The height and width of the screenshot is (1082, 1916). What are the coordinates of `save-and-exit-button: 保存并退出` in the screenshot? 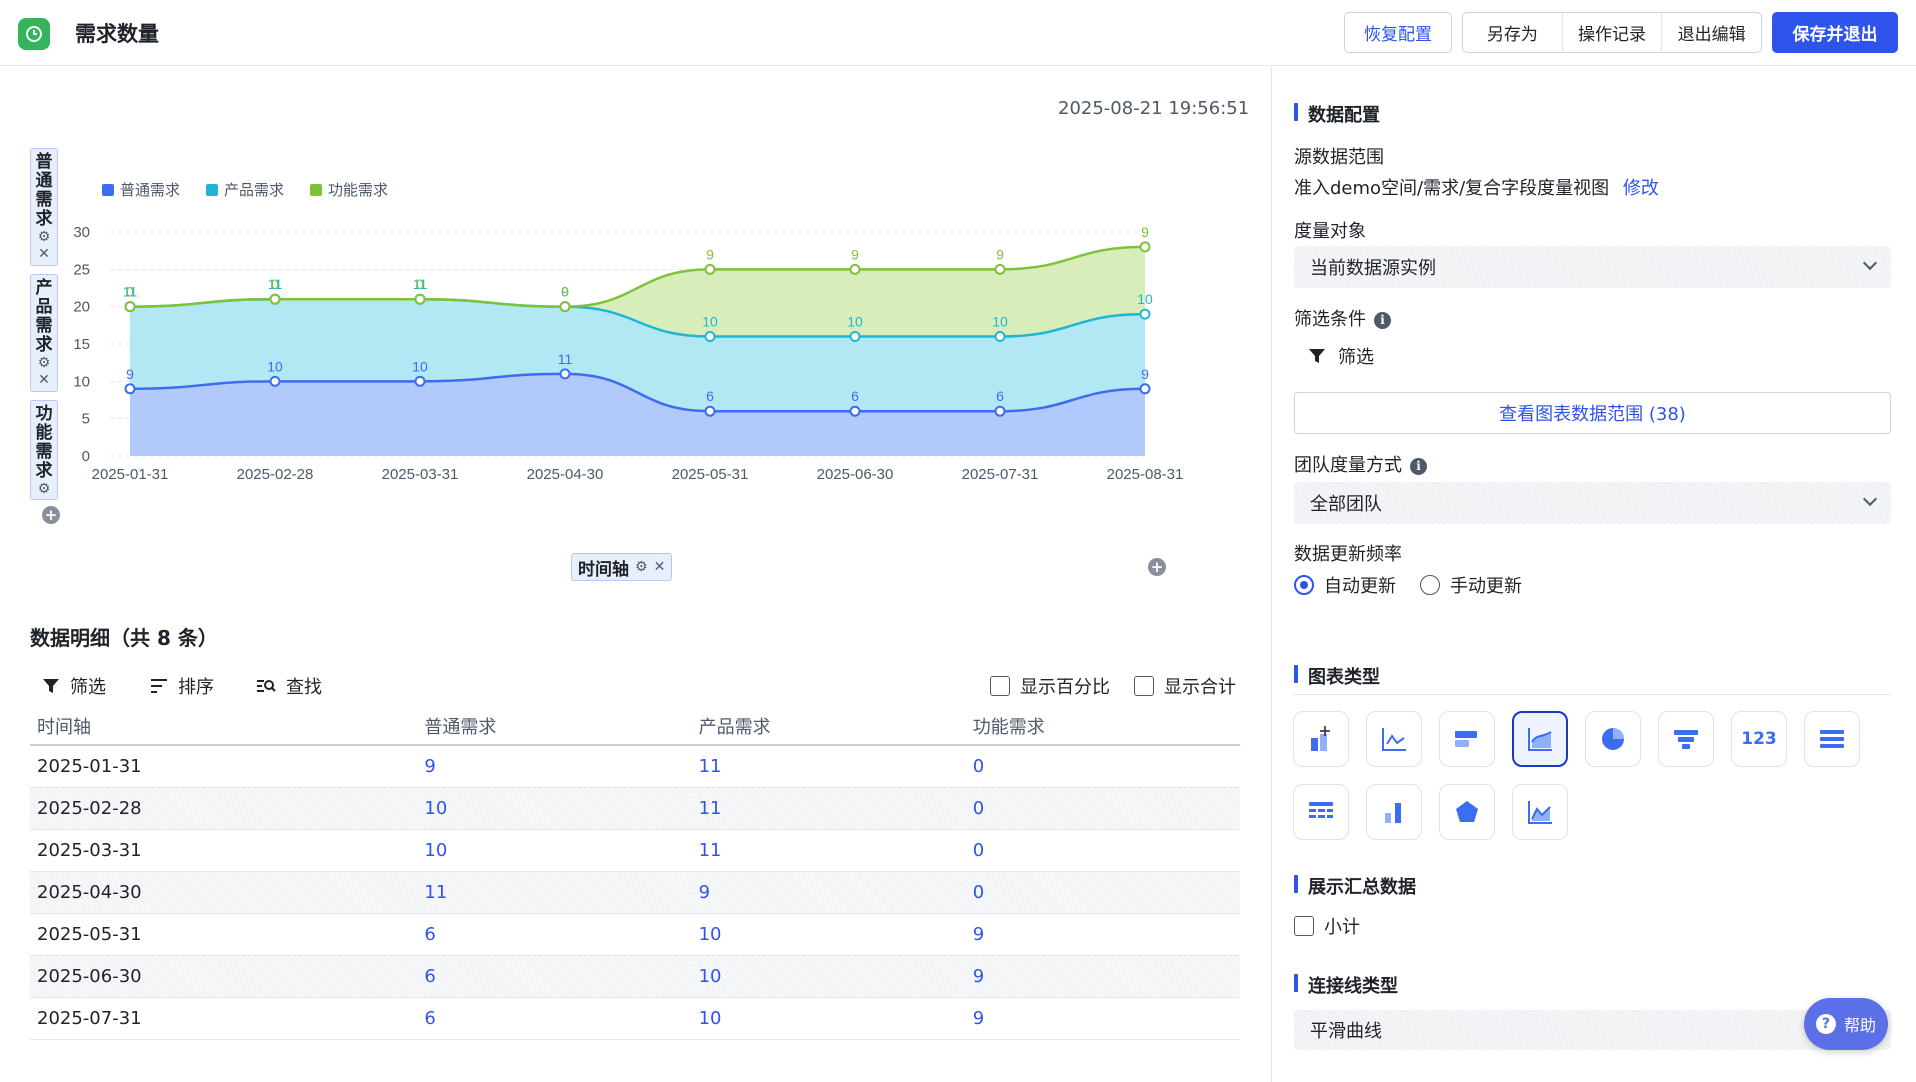 It's located at (1835, 32).